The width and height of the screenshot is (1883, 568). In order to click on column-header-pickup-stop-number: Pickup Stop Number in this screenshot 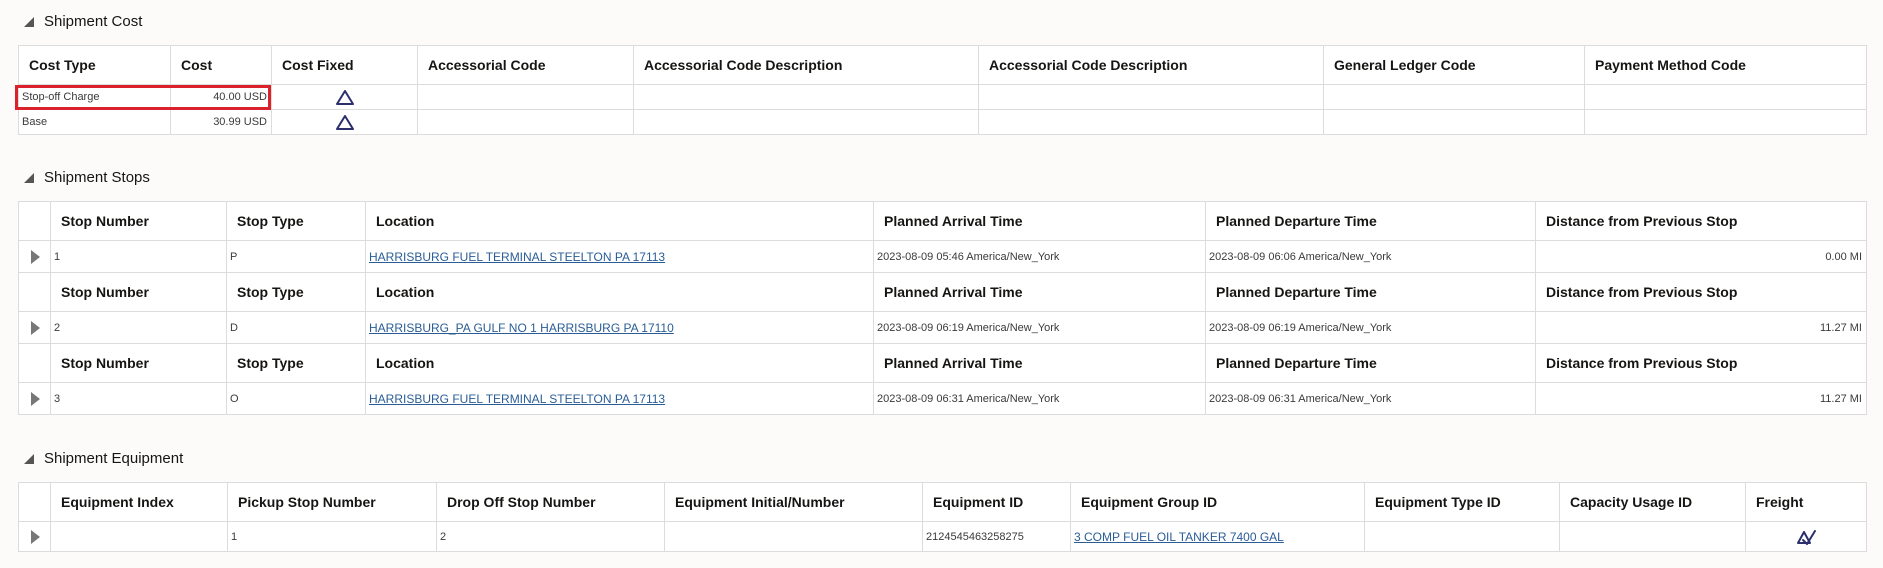, I will do `click(332, 502)`.